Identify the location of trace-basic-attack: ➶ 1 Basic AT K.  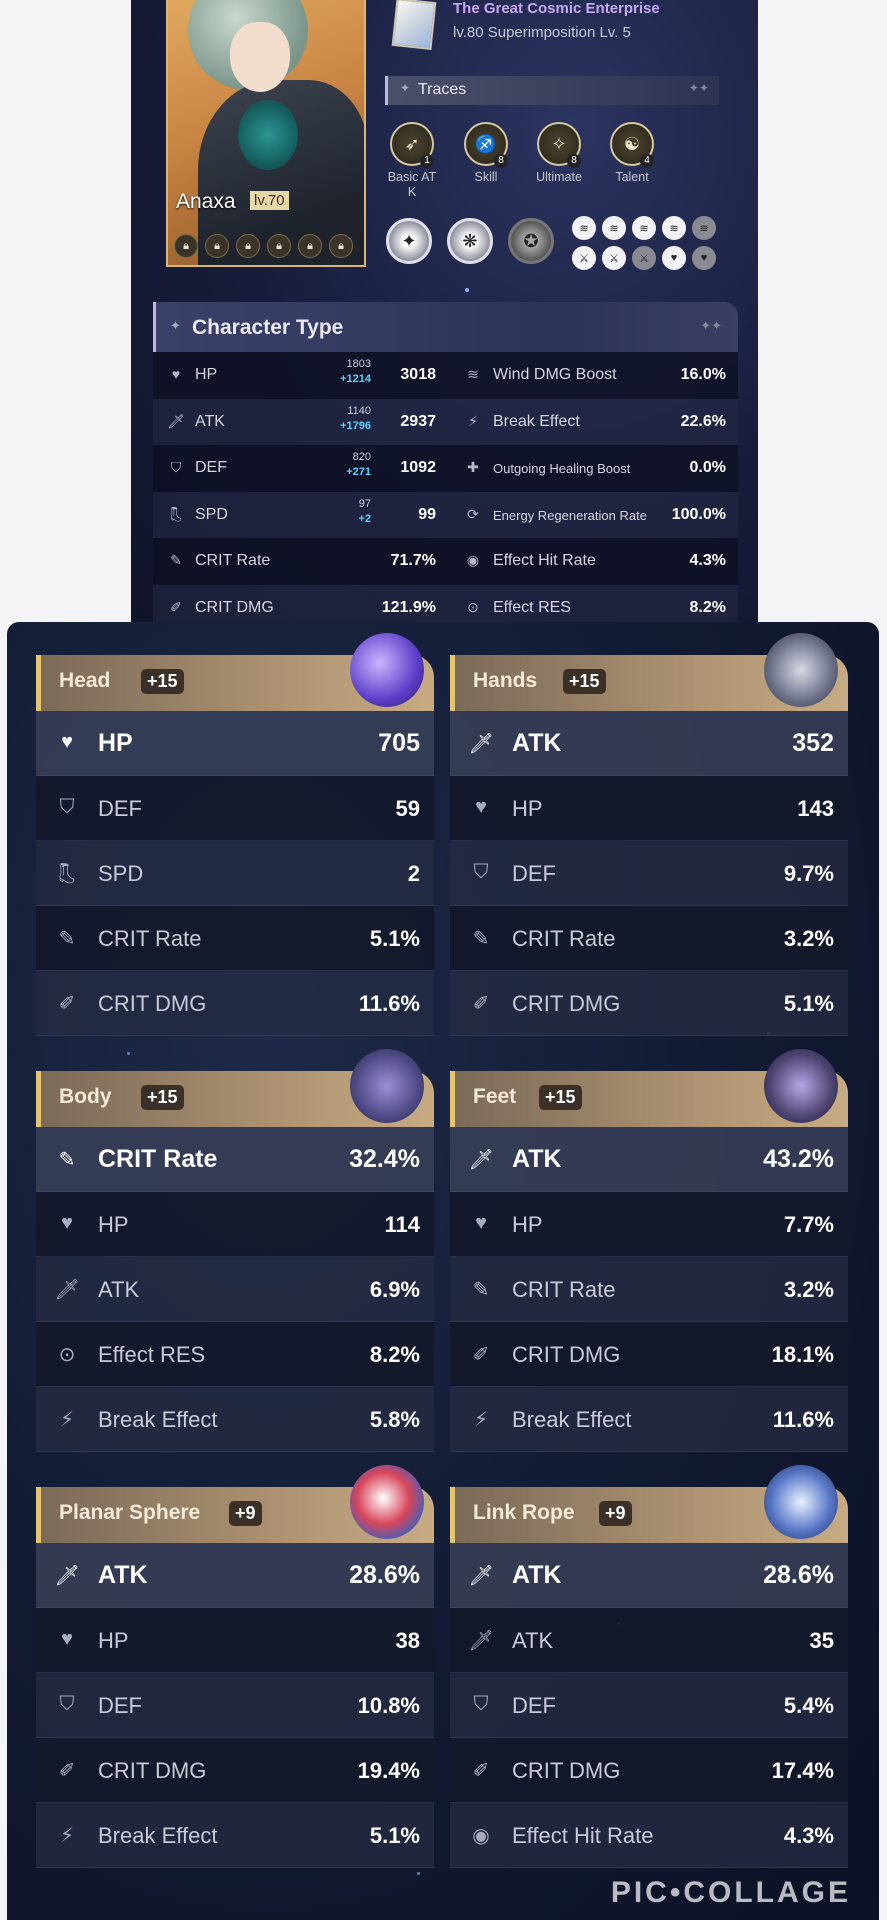
(412, 161).